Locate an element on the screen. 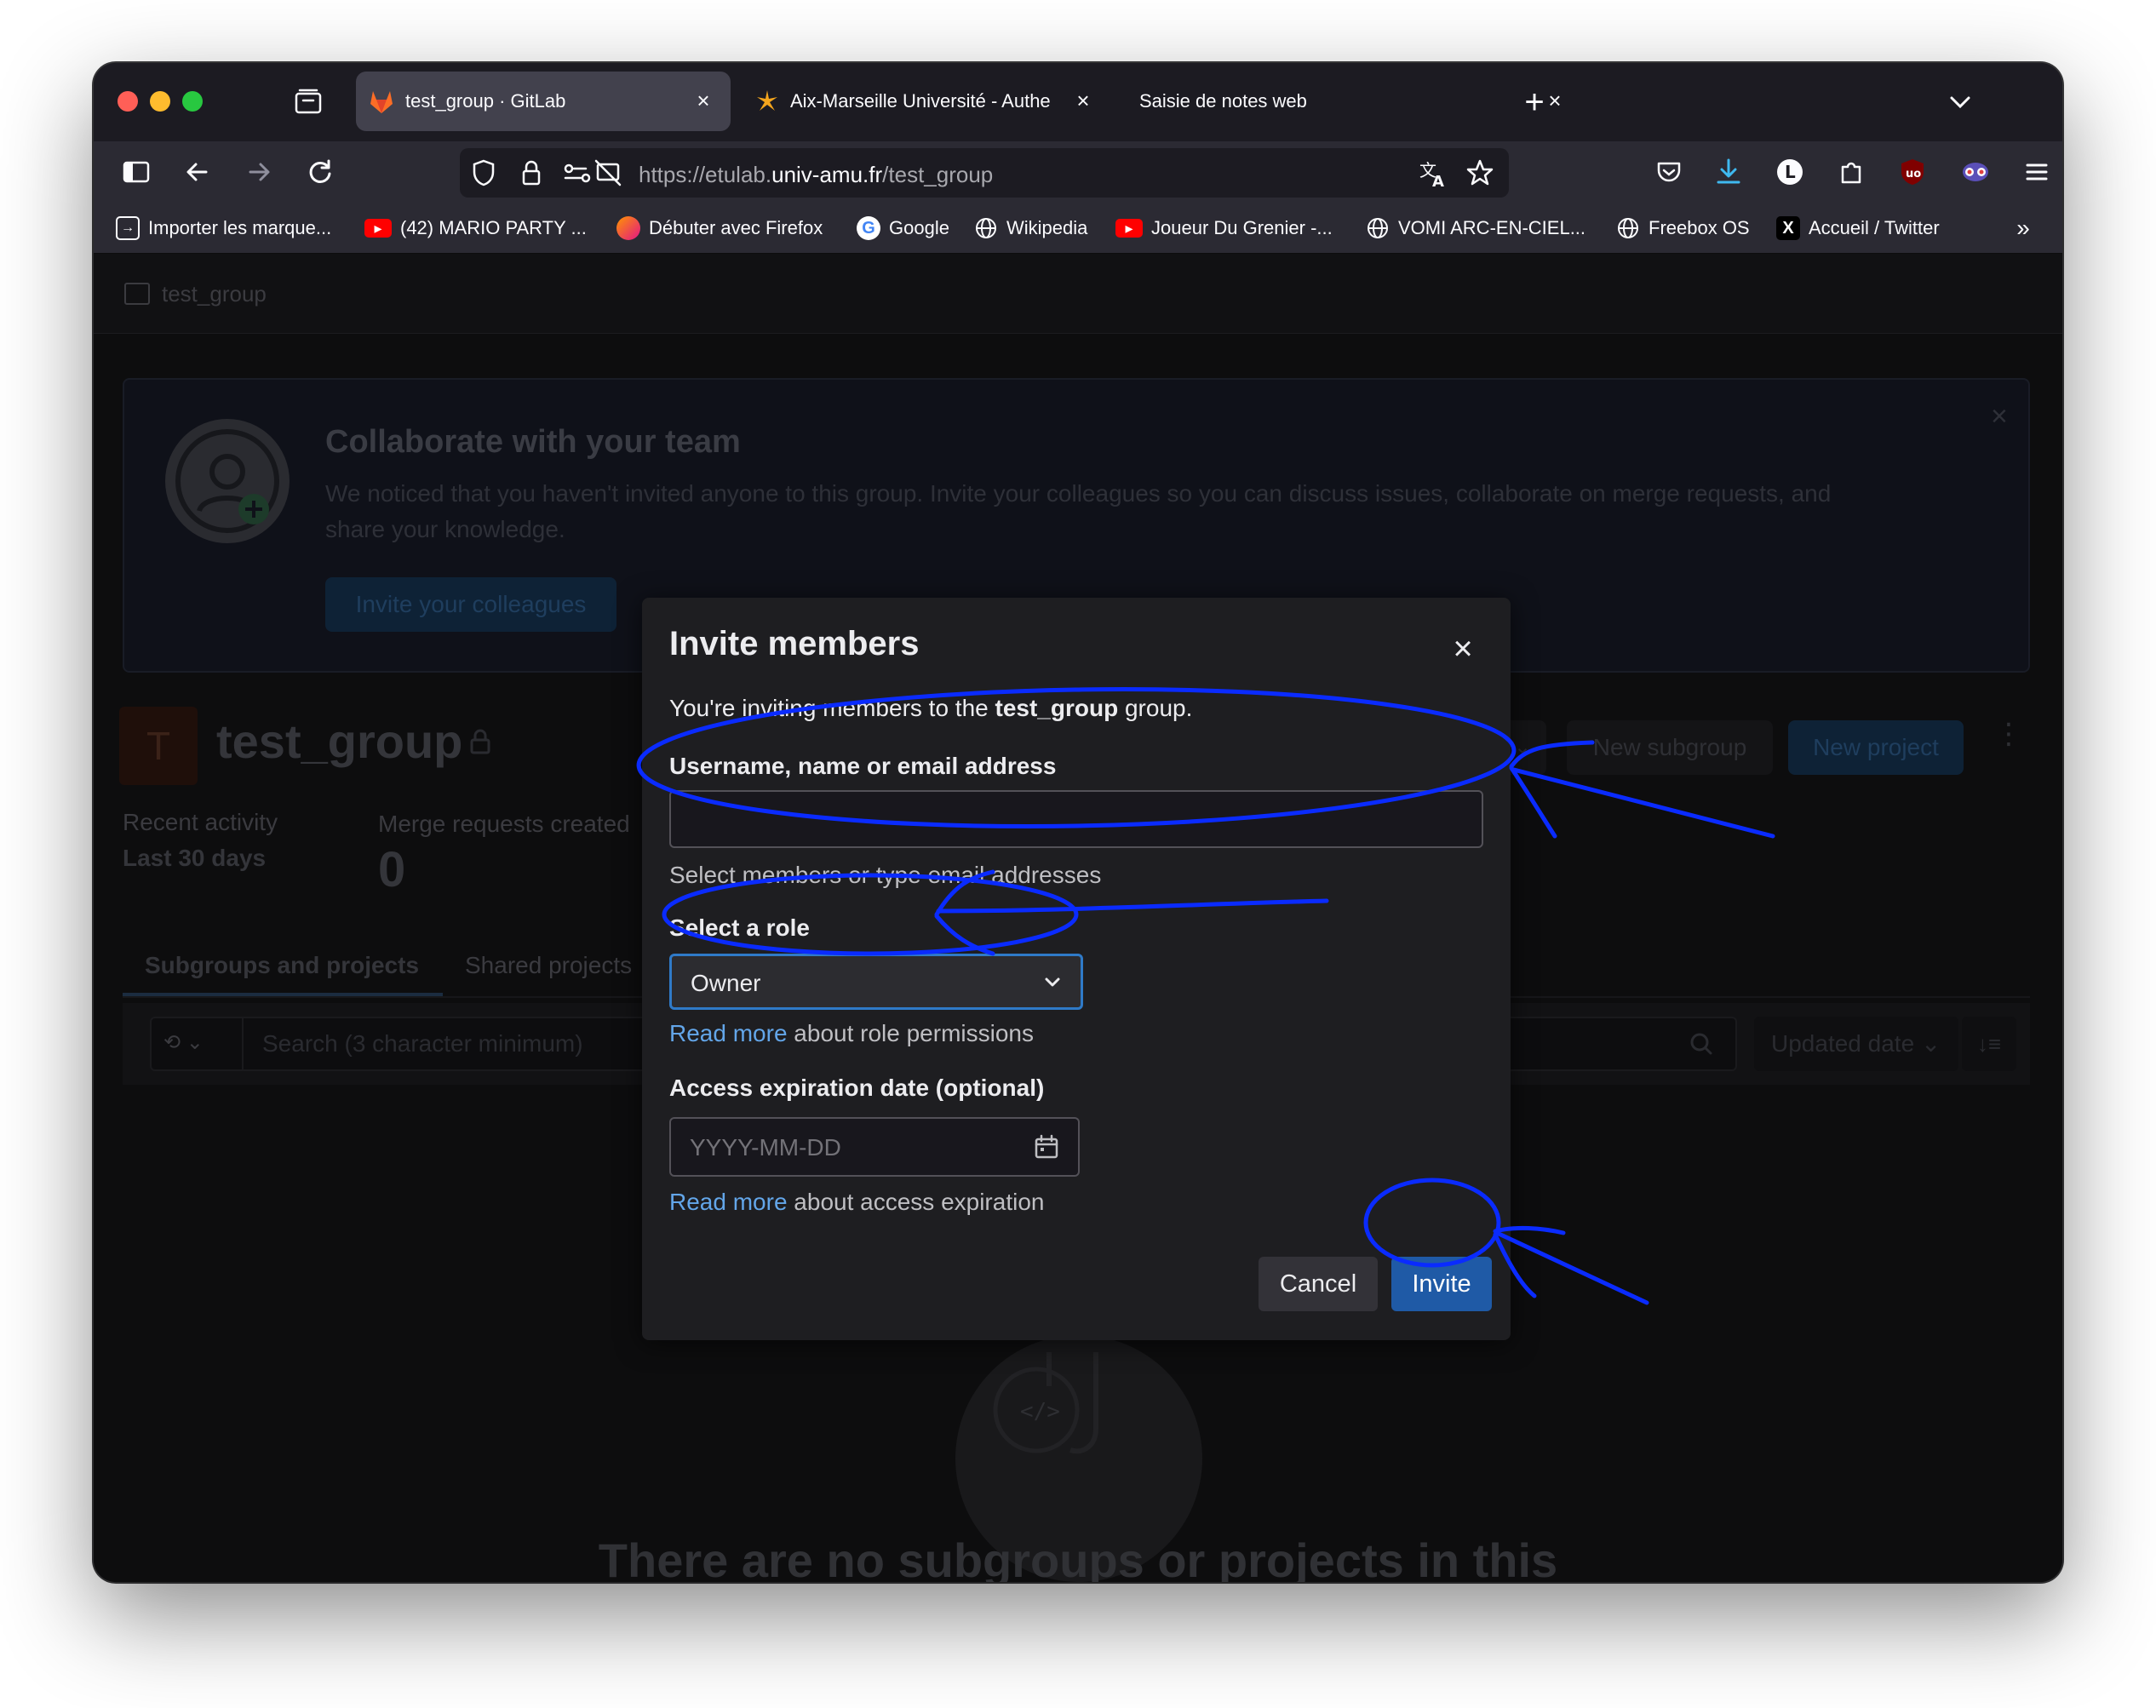 The width and height of the screenshot is (2156, 1708). cancel-button: Cancel is located at coordinates (1318, 1284).